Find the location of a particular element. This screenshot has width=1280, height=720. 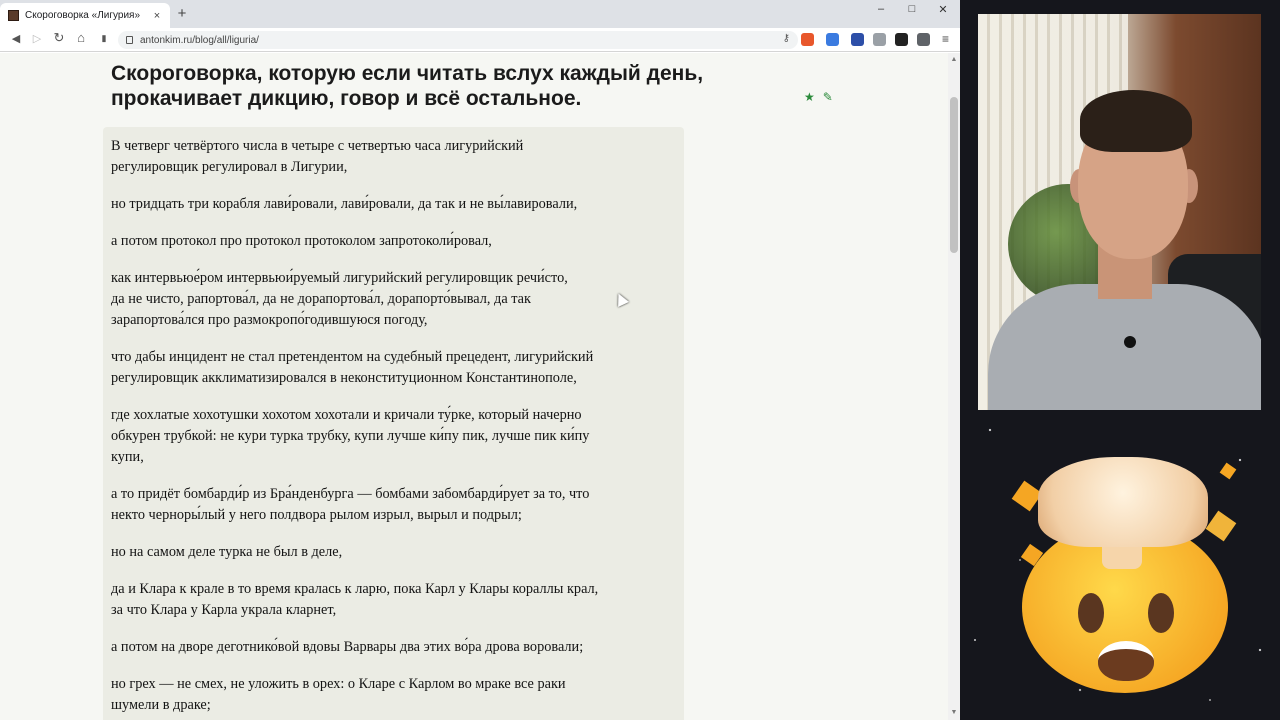

emoji-mushroom-cloud is located at coordinates (1123, 502).